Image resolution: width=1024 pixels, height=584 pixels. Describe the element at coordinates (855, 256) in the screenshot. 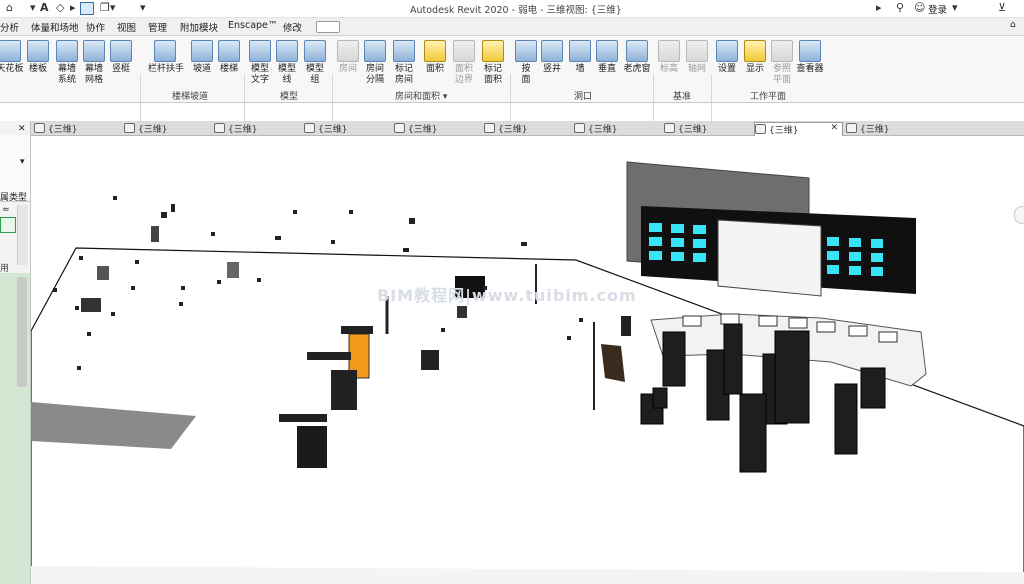

I see `video-wall-right-screens` at that location.